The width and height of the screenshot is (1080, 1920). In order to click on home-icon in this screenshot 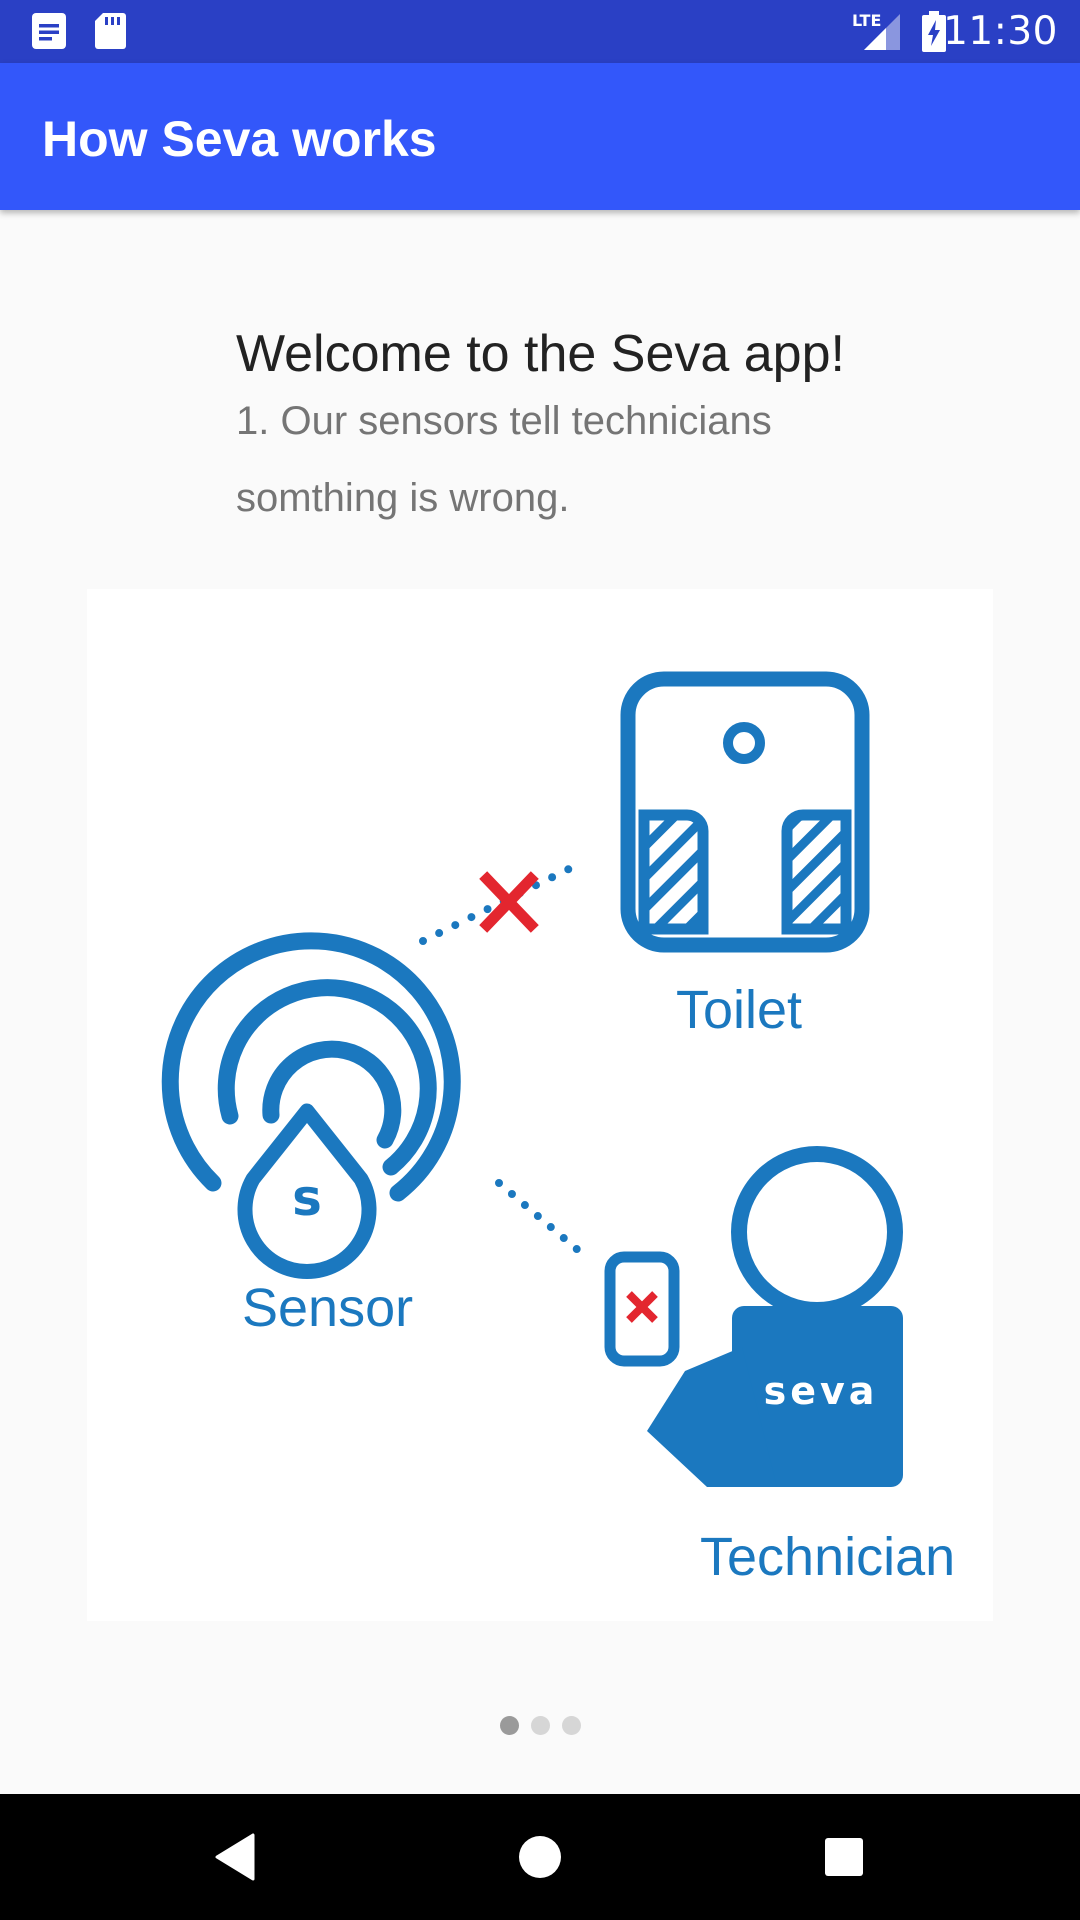, I will do `click(540, 1857)`.